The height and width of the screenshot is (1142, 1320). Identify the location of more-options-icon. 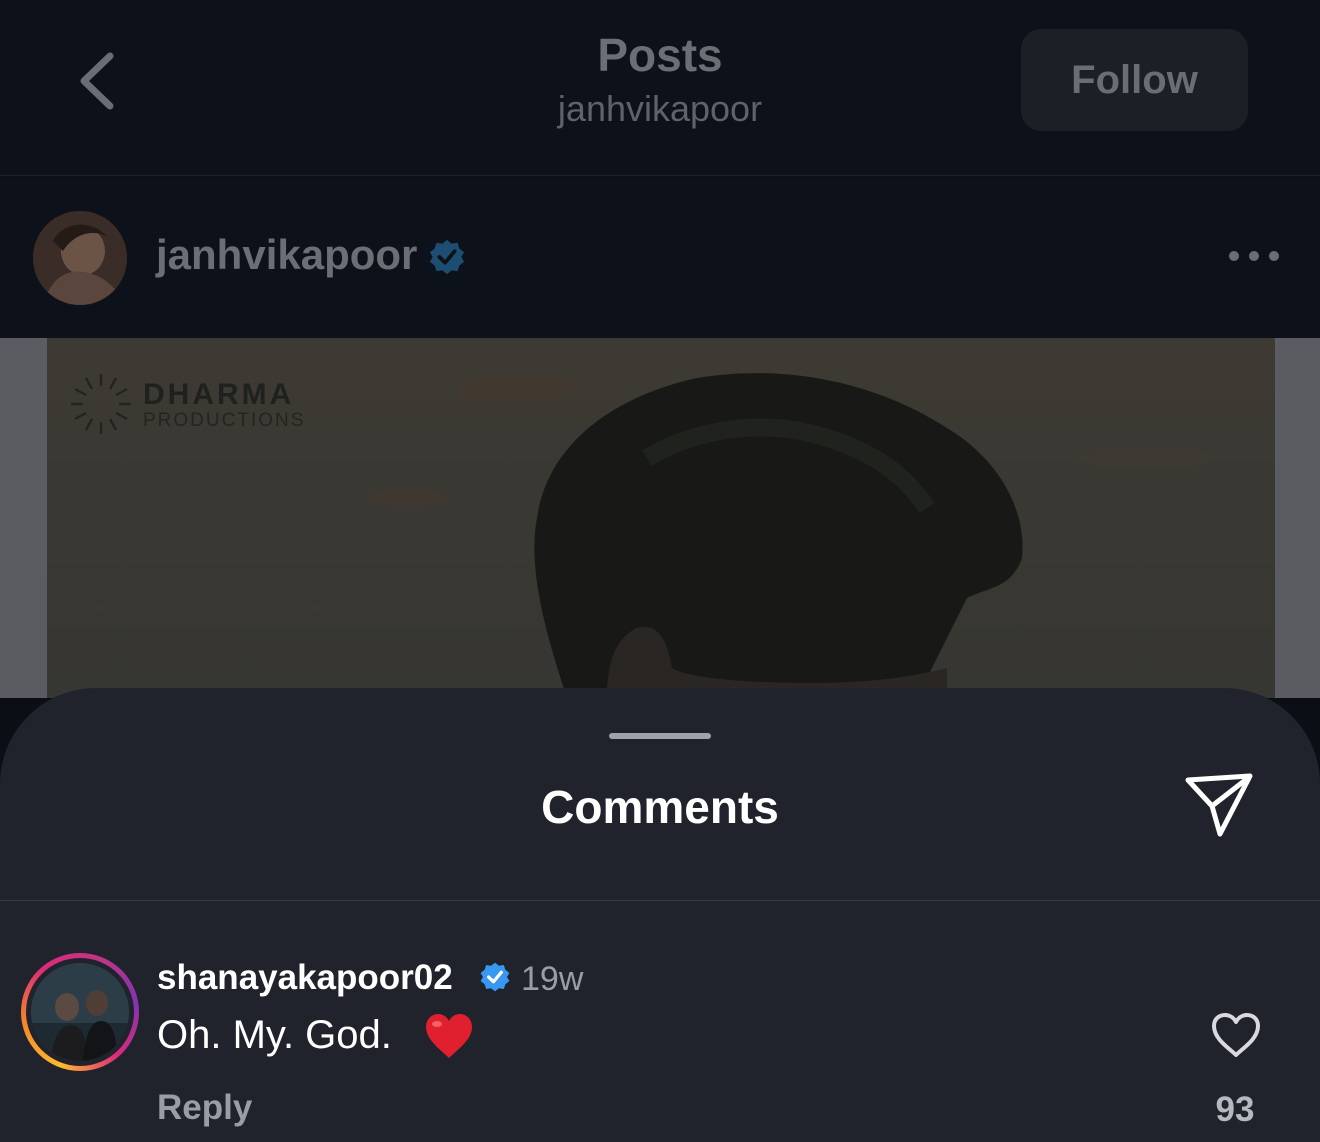
(1254, 256).